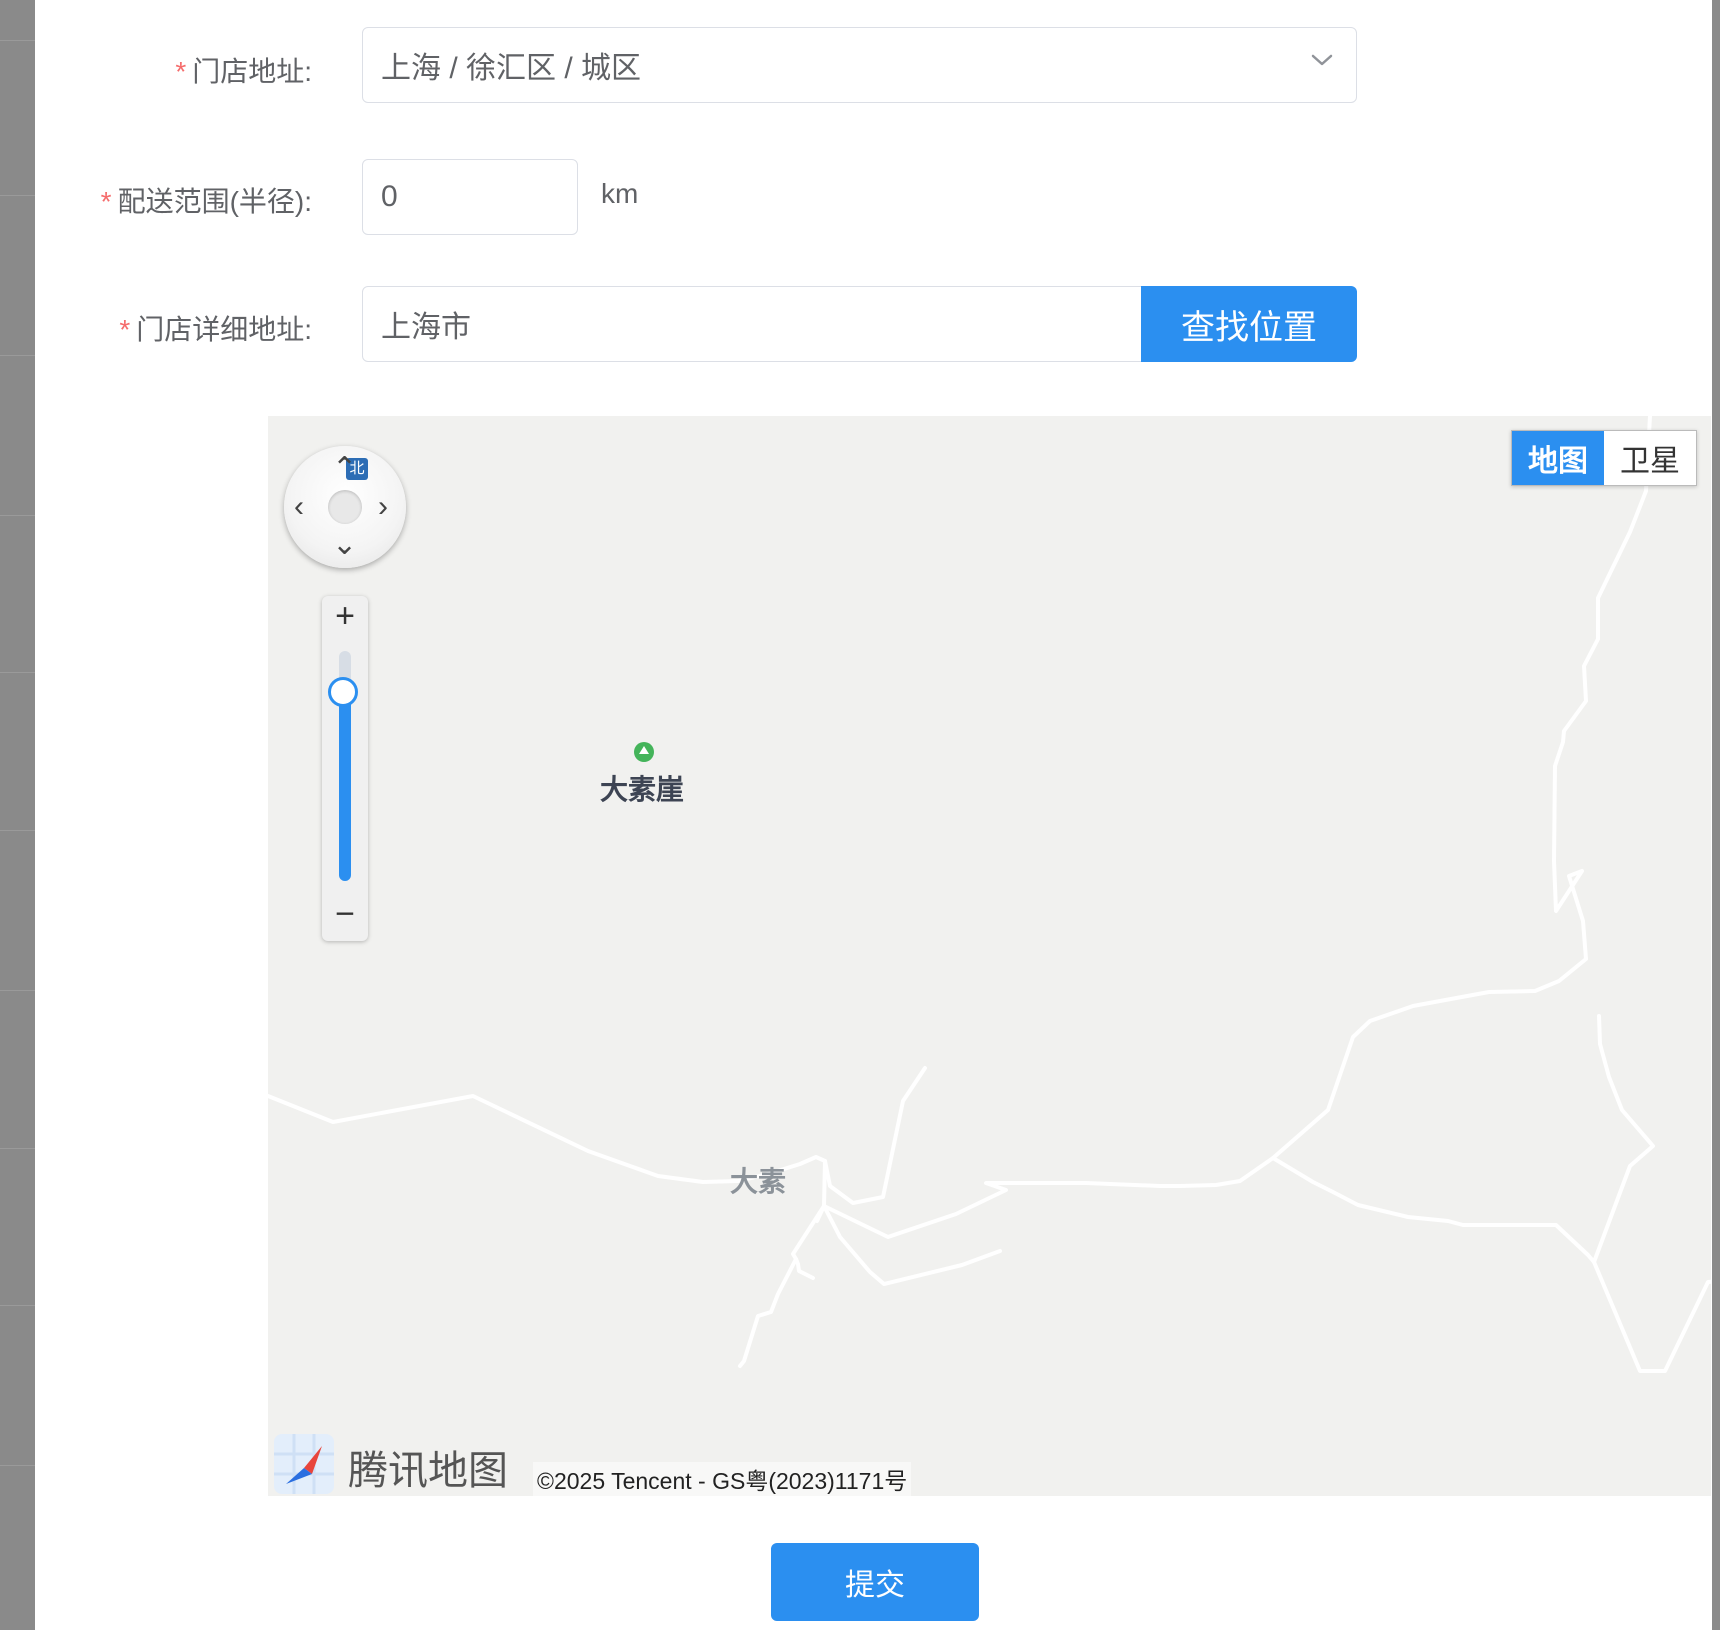 The width and height of the screenshot is (1720, 1630). What do you see at coordinates (644, 752) in the screenshot?
I see `poi-marker-icon` at bounding box center [644, 752].